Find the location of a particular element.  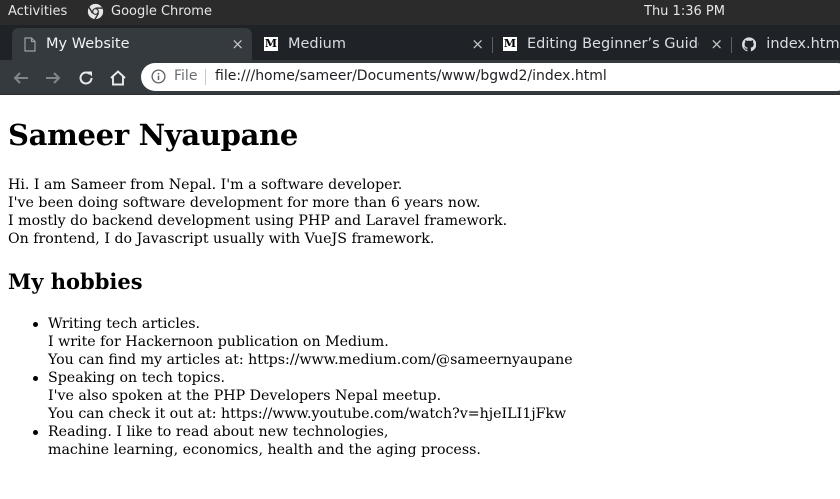

tab-title: Medium is located at coordinates (317, 44).